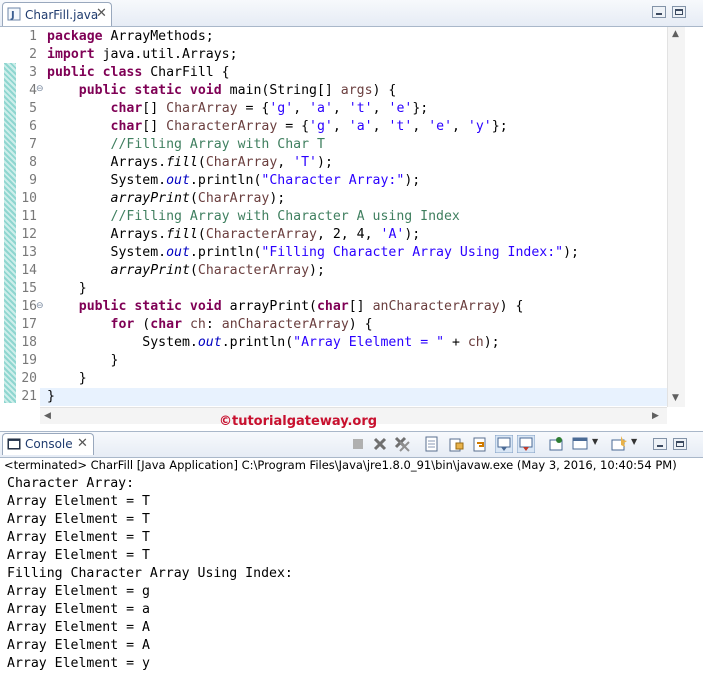 Image resolution: width=703 pixels, height=676 pixels. I want to click on code-line: char[] CharArray = {'g', 'a', 't', 'e'};, so click(269, 108).